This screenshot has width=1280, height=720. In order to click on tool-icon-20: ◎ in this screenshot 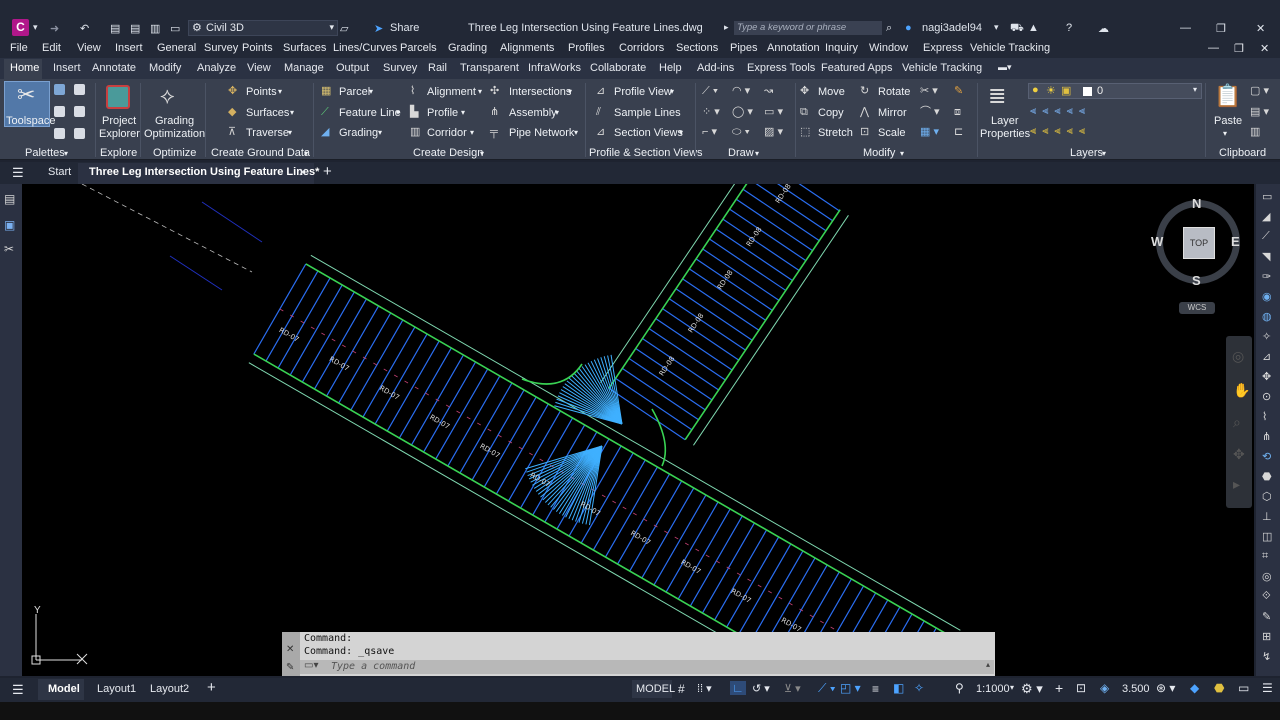, I will do `click(1267, 576)`.